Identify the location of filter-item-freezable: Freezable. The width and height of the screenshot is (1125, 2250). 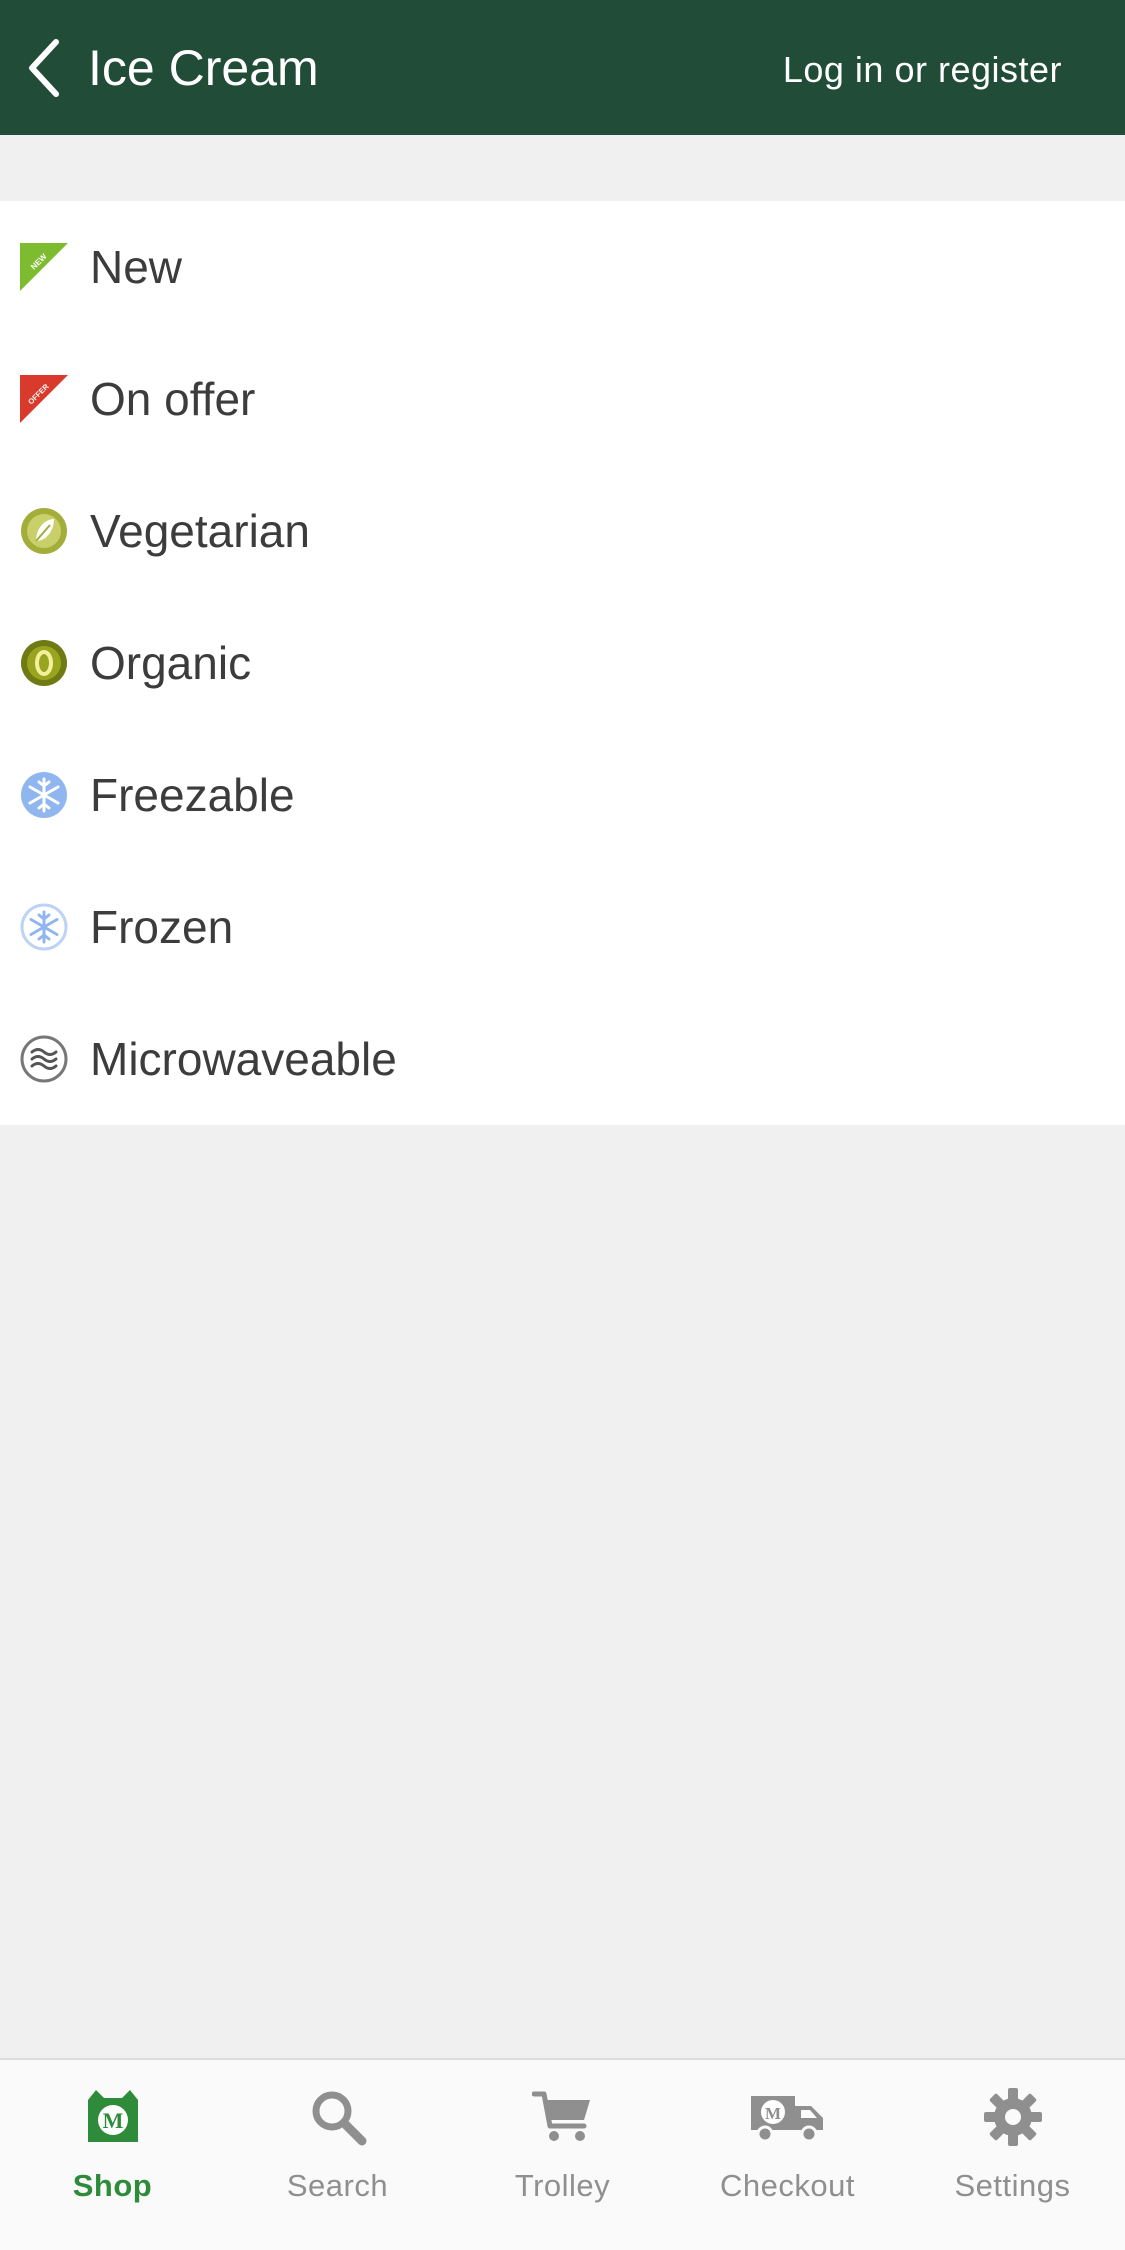
(562, 795).